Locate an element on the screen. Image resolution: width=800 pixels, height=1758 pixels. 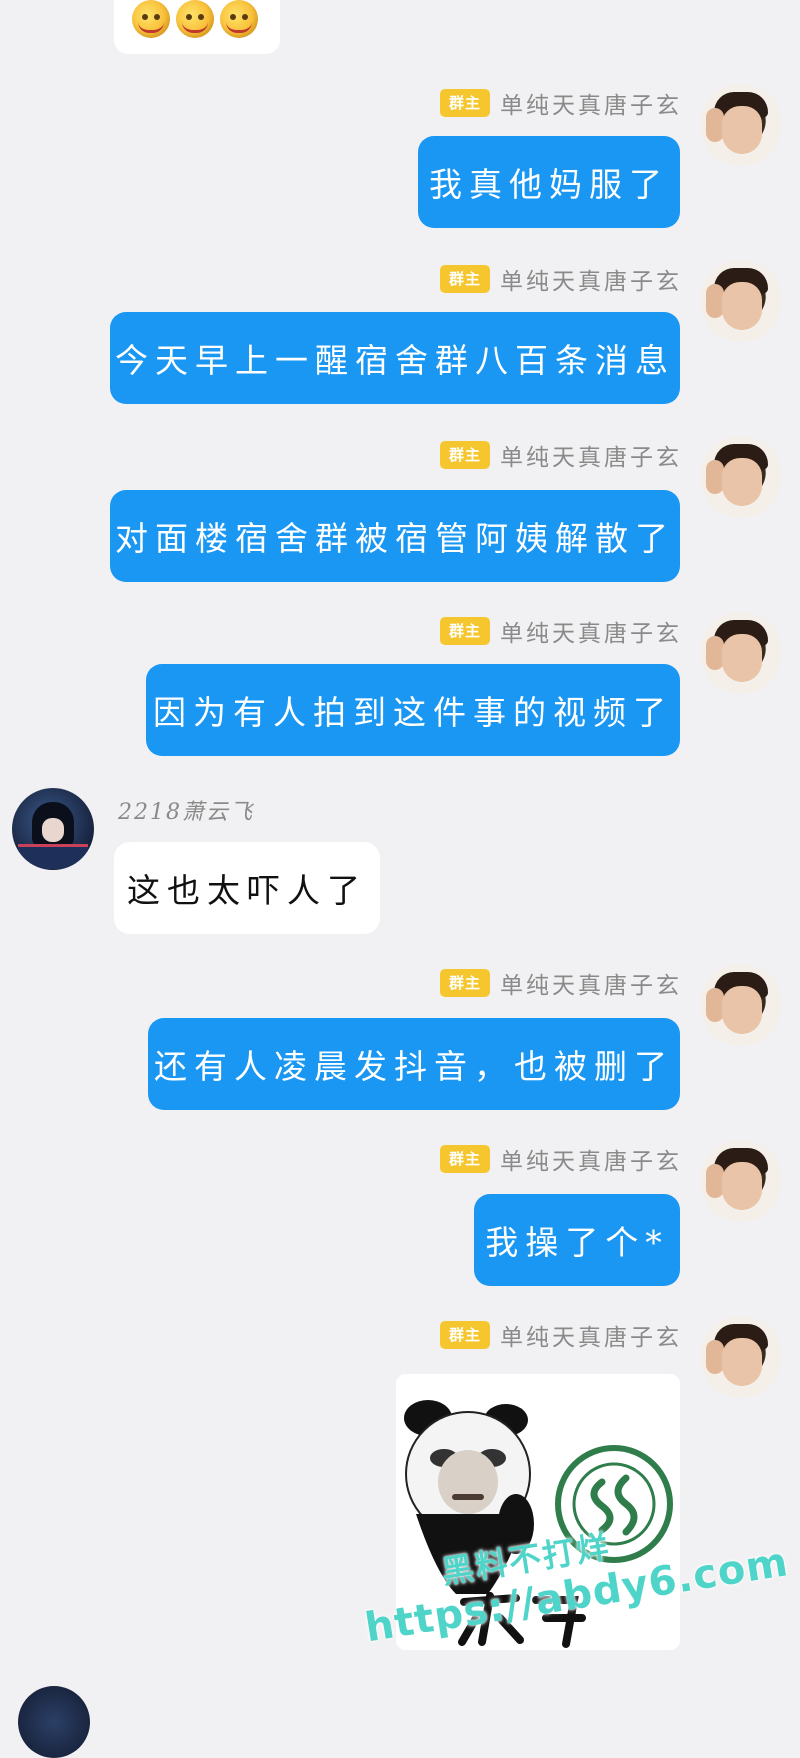
chat-bubble: 对面楼宿舍群被宿管阿姨解散了 is located at coordinates (395, 536).